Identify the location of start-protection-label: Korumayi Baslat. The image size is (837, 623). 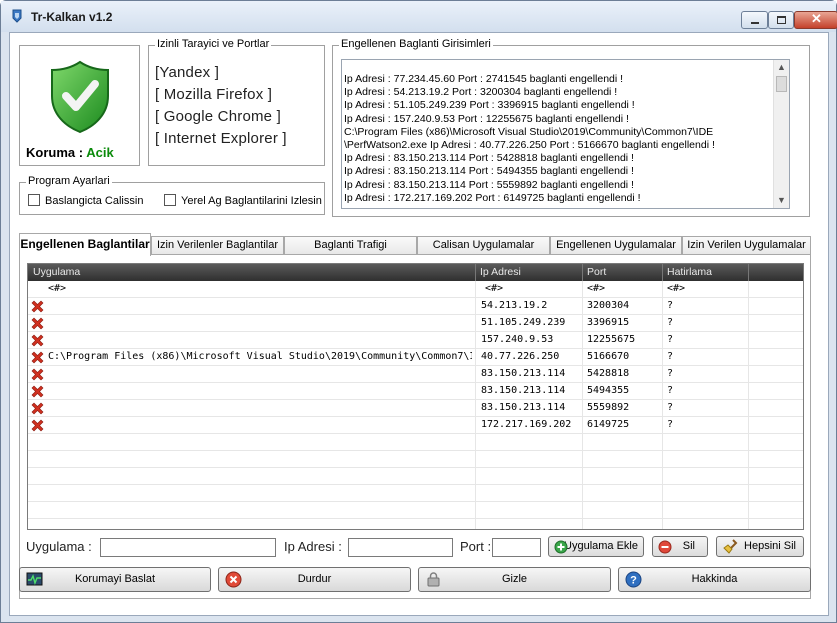
(115, 579).